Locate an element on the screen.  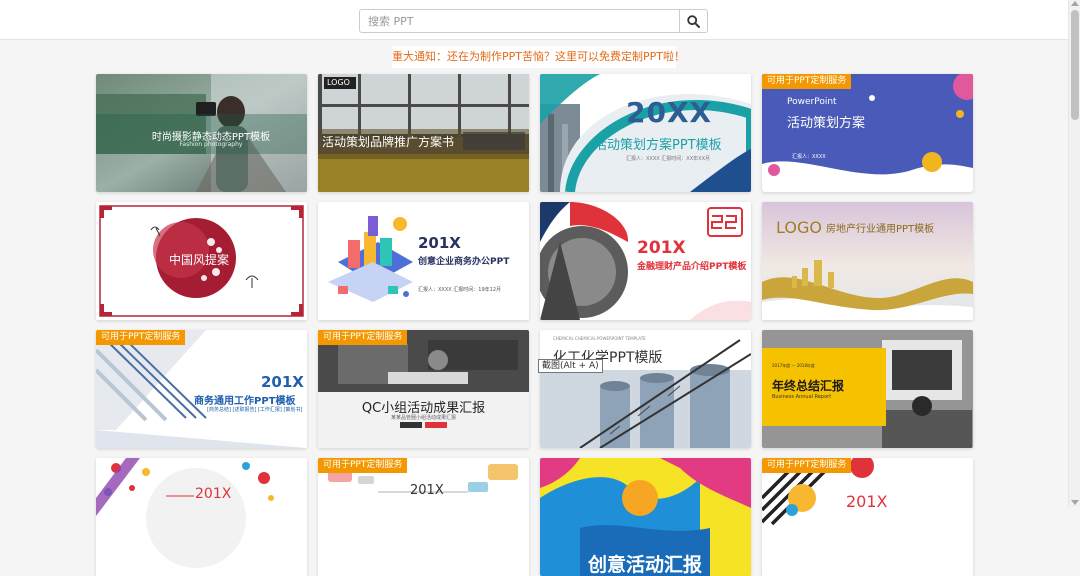
template-card: 20XX 活动策划方案PPT模板 汇报人：XXXX 汇报时间：XX年XX月 is located at coordinates (645, 133).